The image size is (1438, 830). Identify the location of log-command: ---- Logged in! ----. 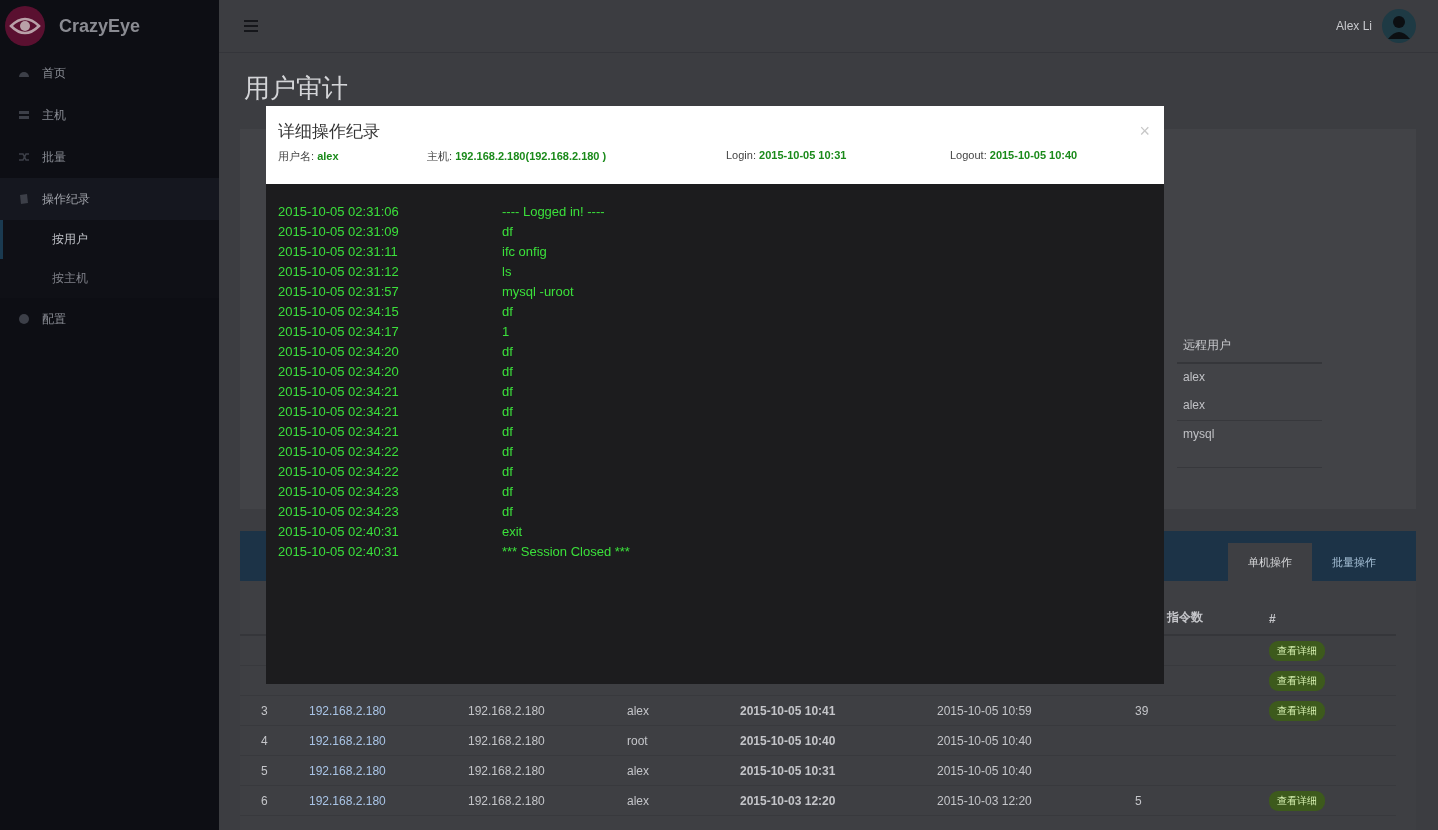
(553, 211).